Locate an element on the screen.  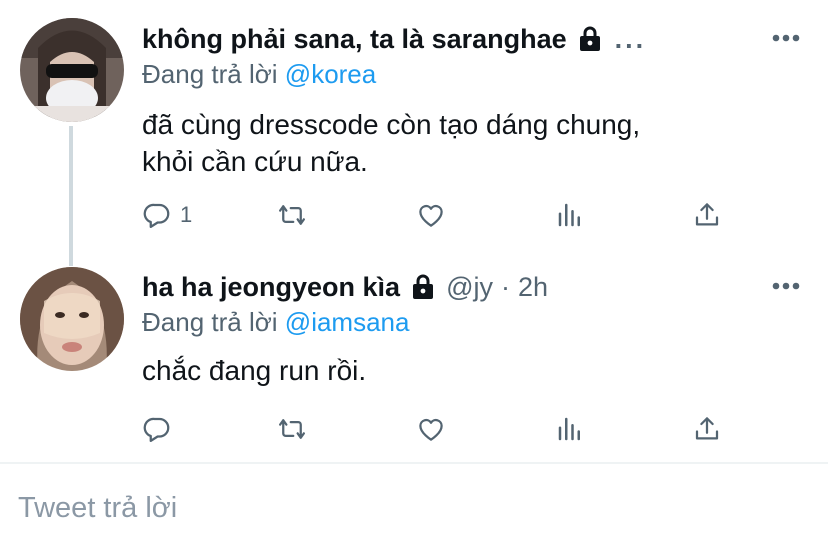
tweet-text-line: chắc đang run rồi. is located at coordinates (254, 370).